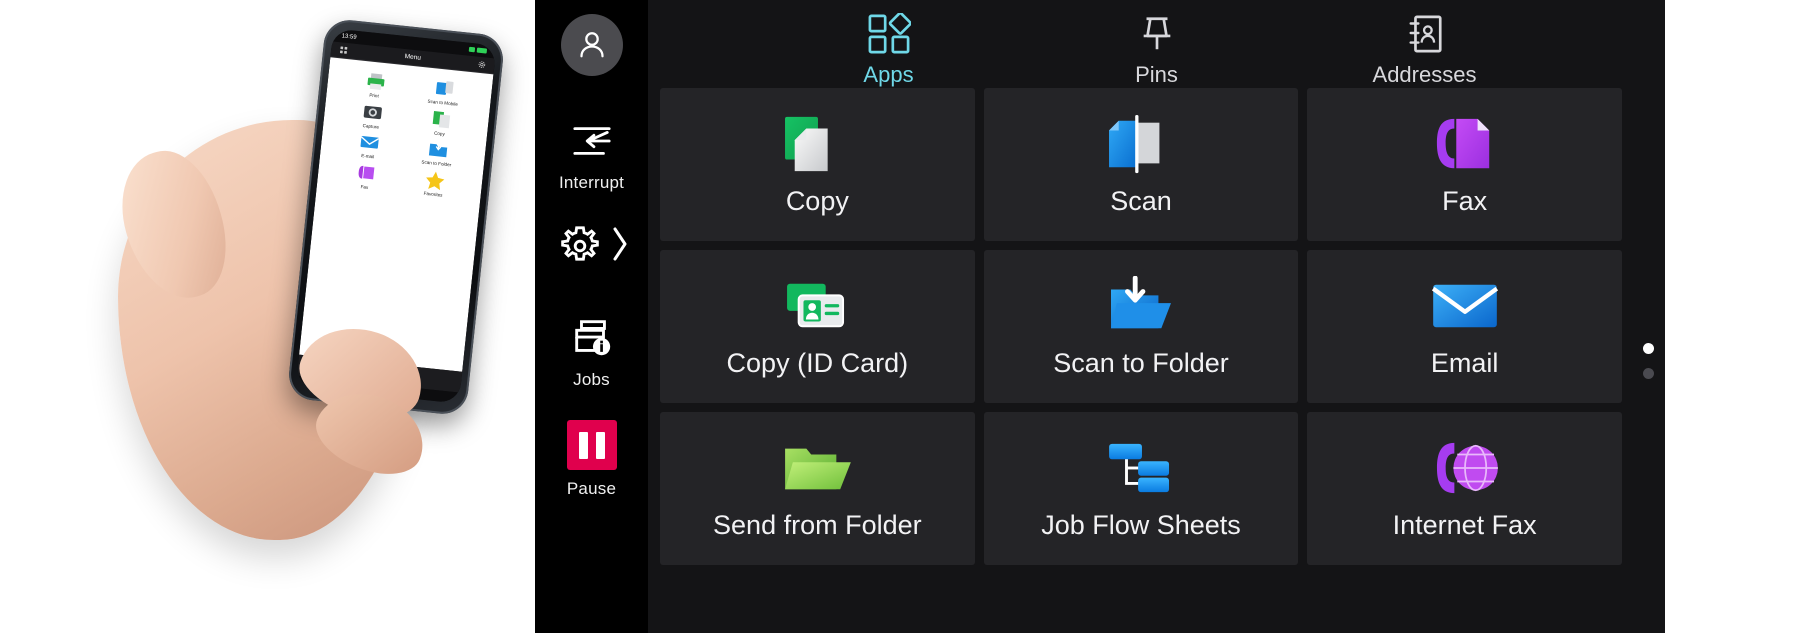 This screenshot has height=633, width=1800. Describe the element at coordinates (592, 141) in the screenshot. I see `interrupt-icon` at that location.